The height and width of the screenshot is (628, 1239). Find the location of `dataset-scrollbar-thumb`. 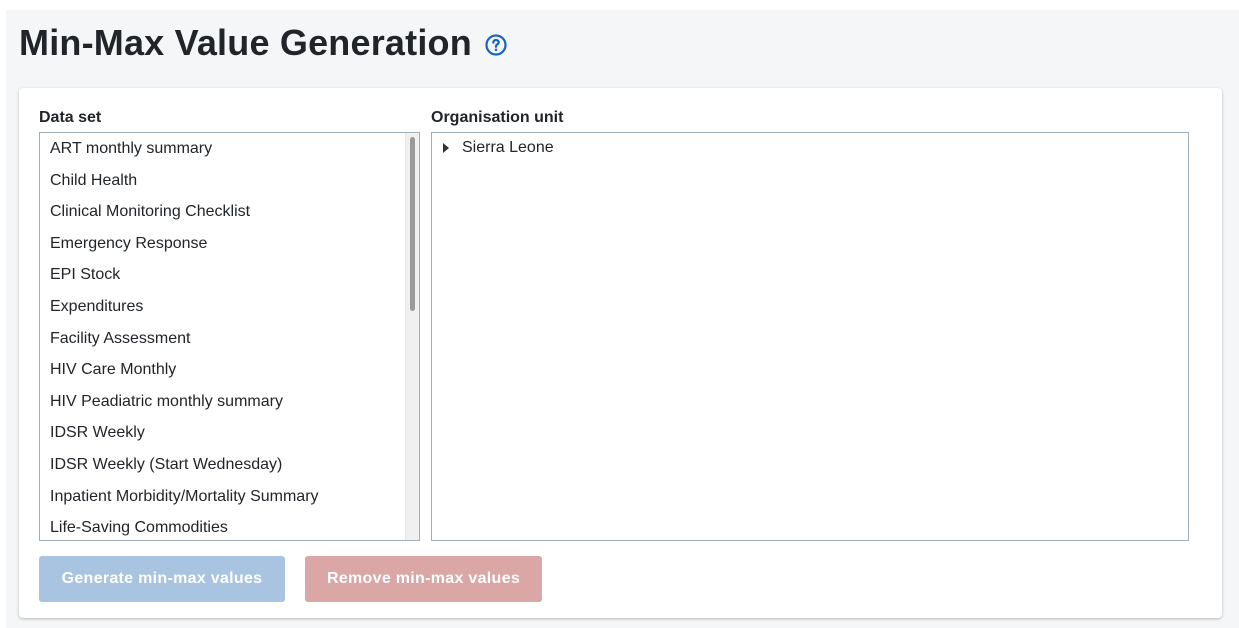

dataset-scrollbar-thumb is located at coordinates (412, 224).